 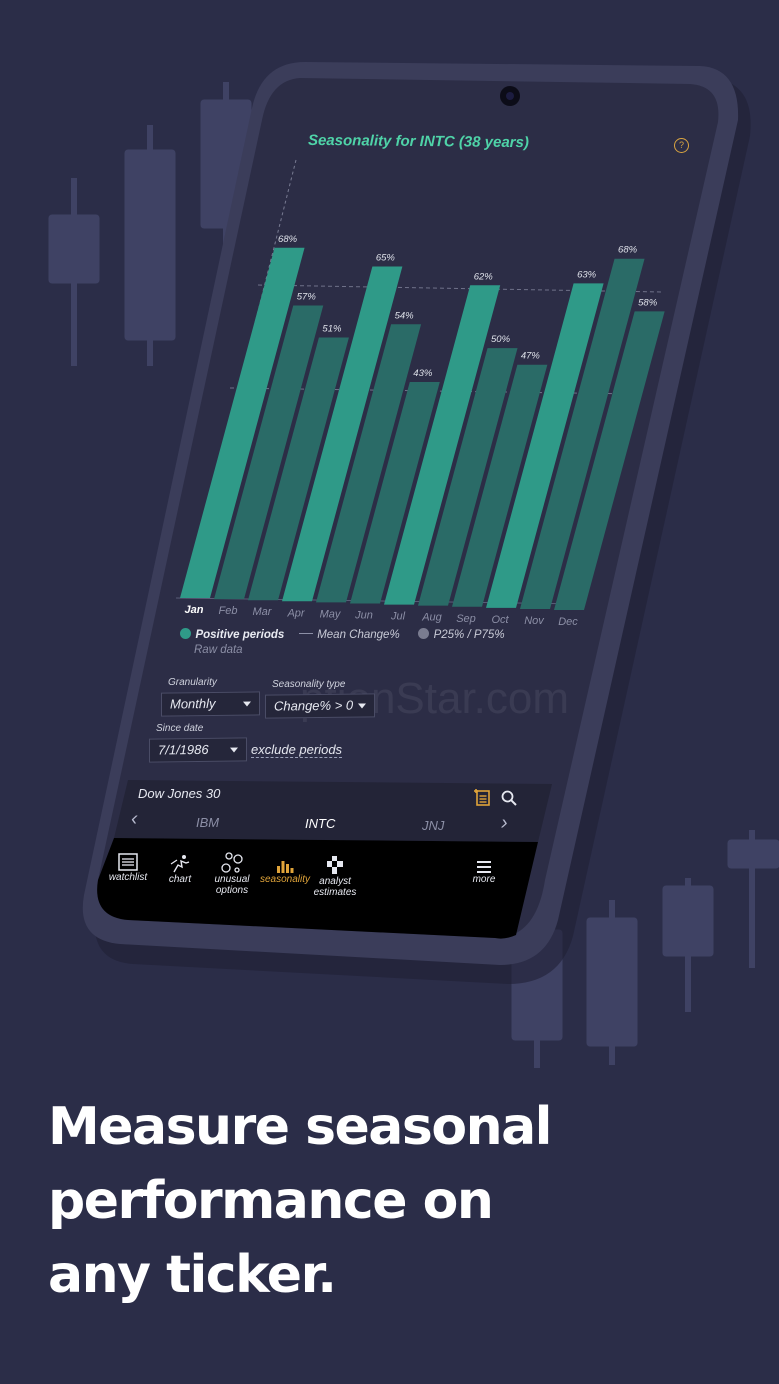 I want to click on chart-runner-icon, so click(x=180, y=864).